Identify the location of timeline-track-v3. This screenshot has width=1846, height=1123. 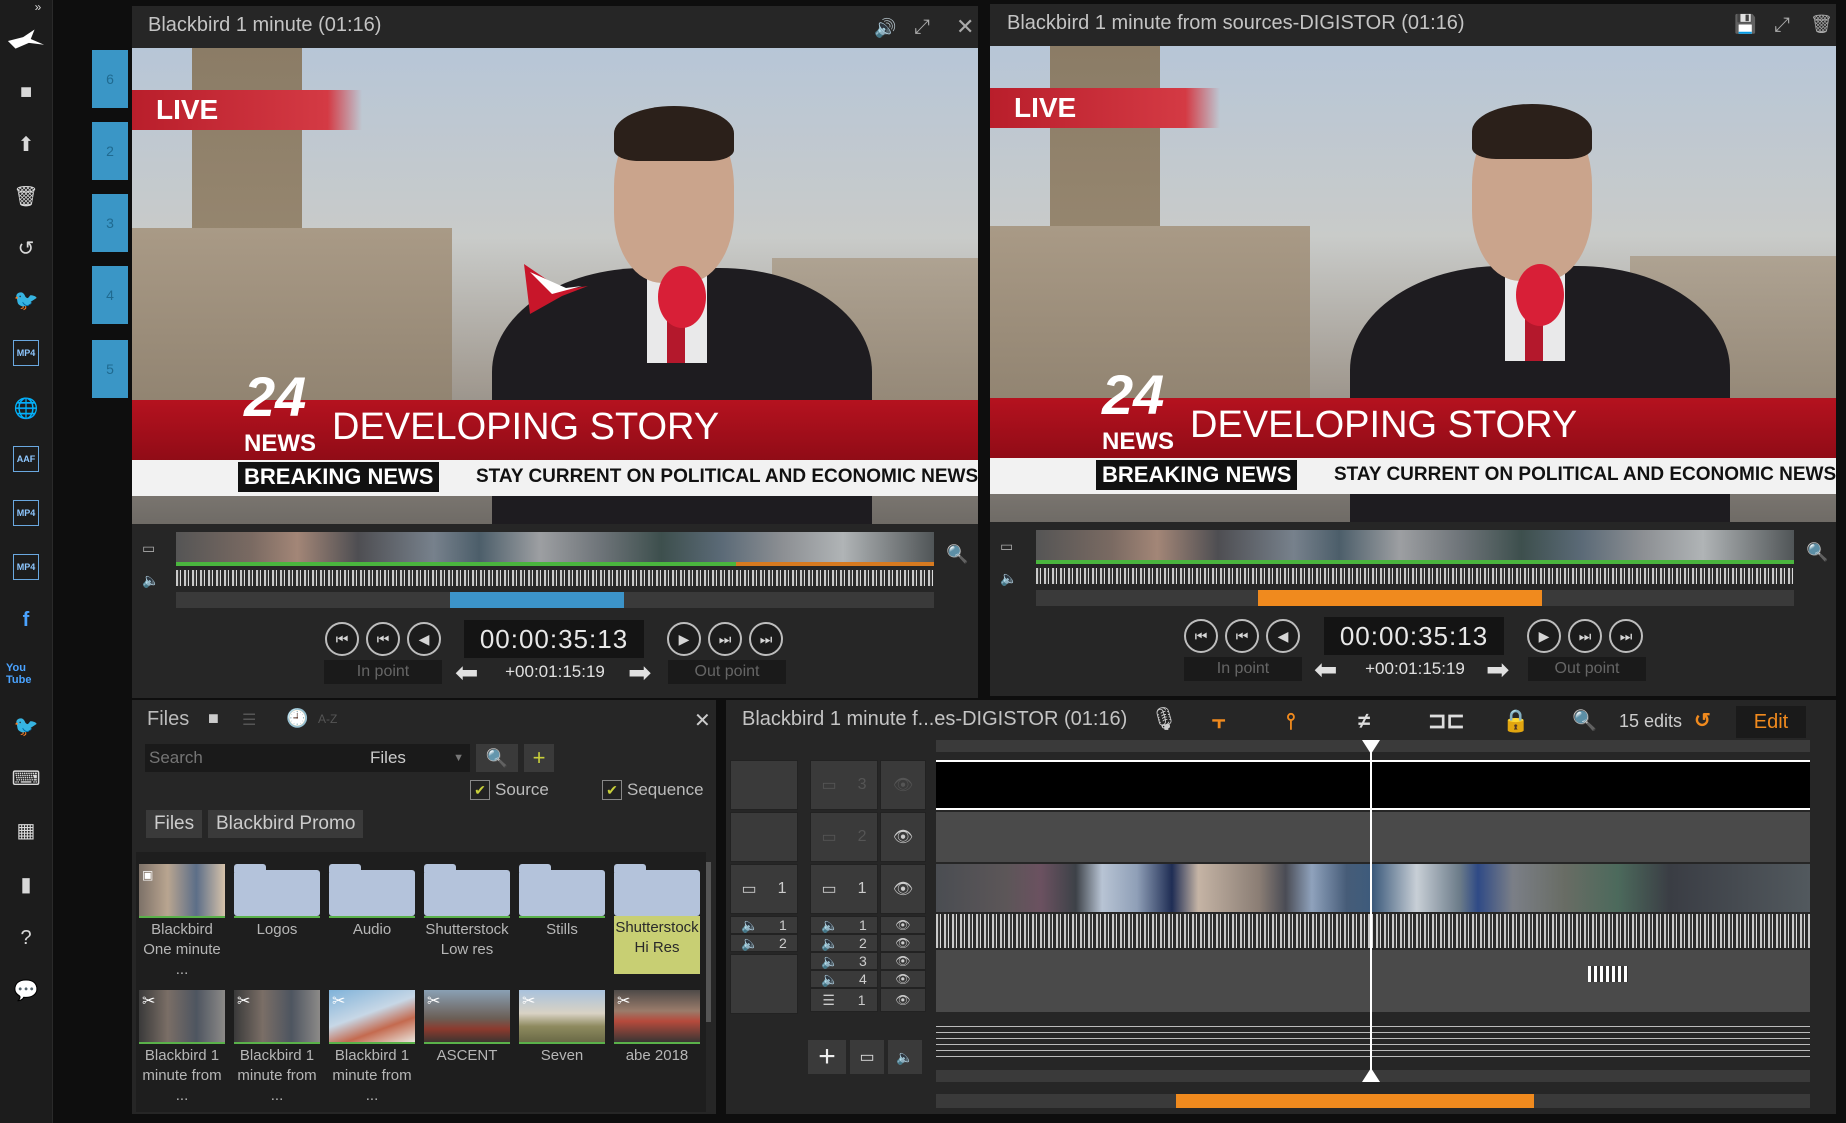
(1373, 785).